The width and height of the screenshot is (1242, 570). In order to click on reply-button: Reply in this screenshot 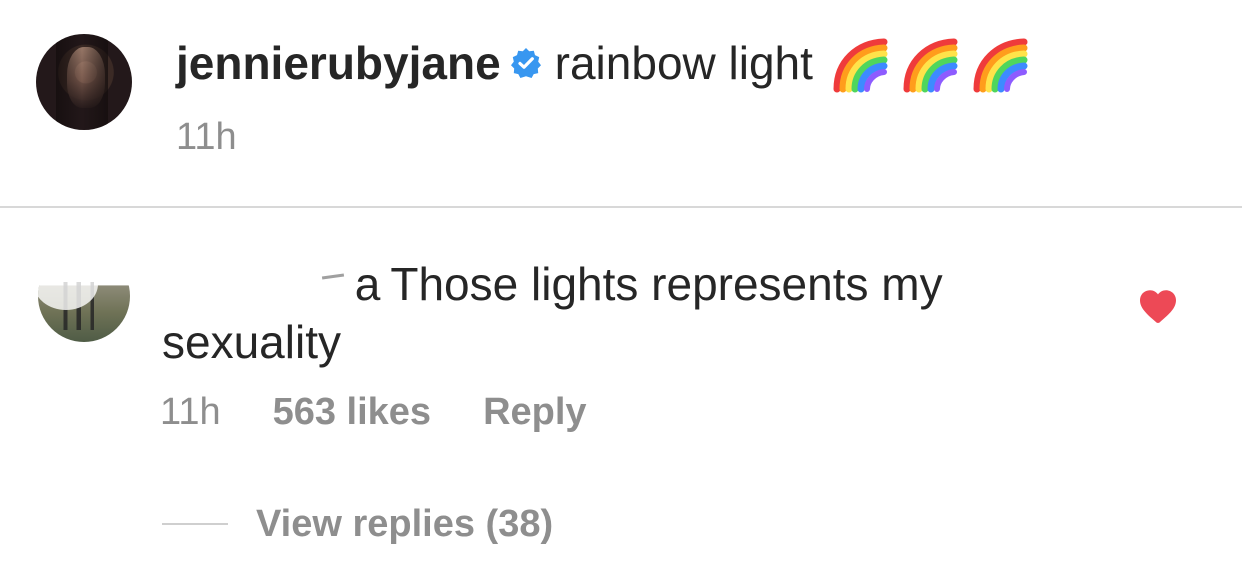, I will do `click(534, 412)`.